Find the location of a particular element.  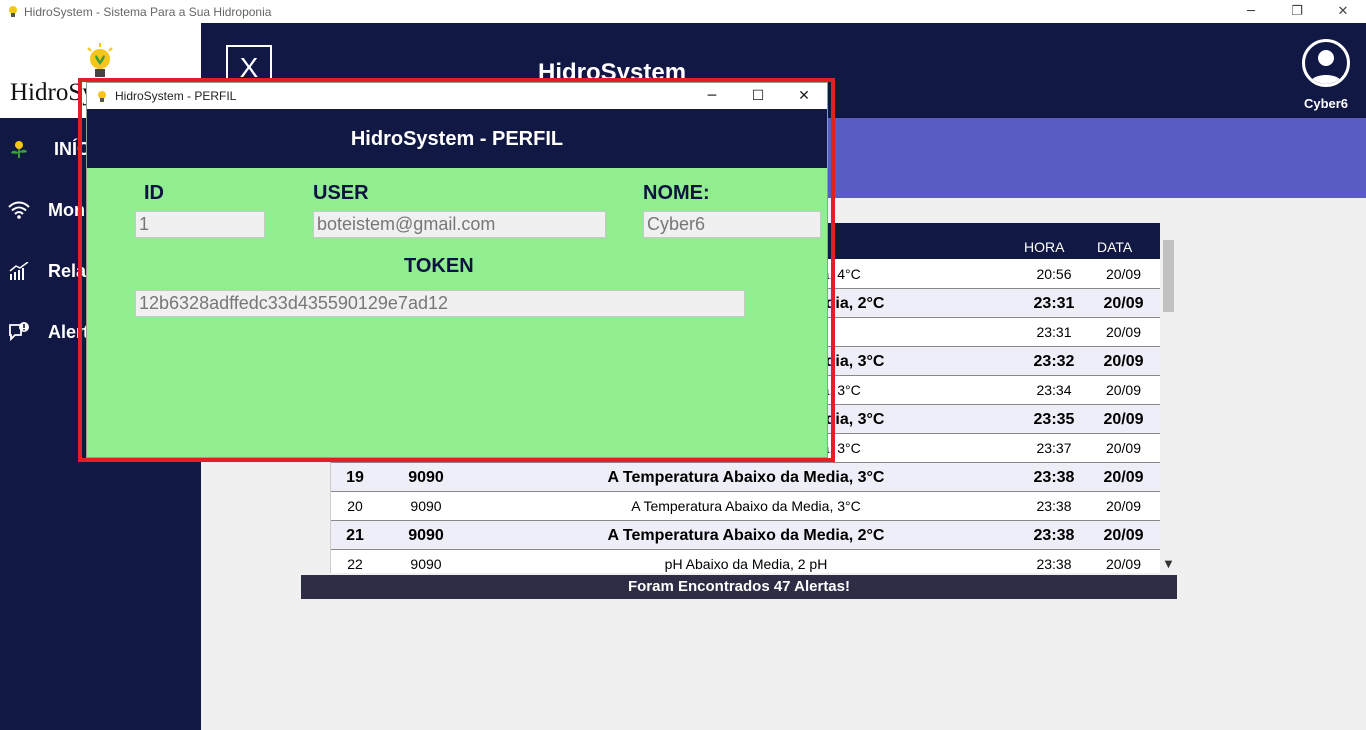

dialog-minimize-button: ─ is located at coordinates (712, 96).